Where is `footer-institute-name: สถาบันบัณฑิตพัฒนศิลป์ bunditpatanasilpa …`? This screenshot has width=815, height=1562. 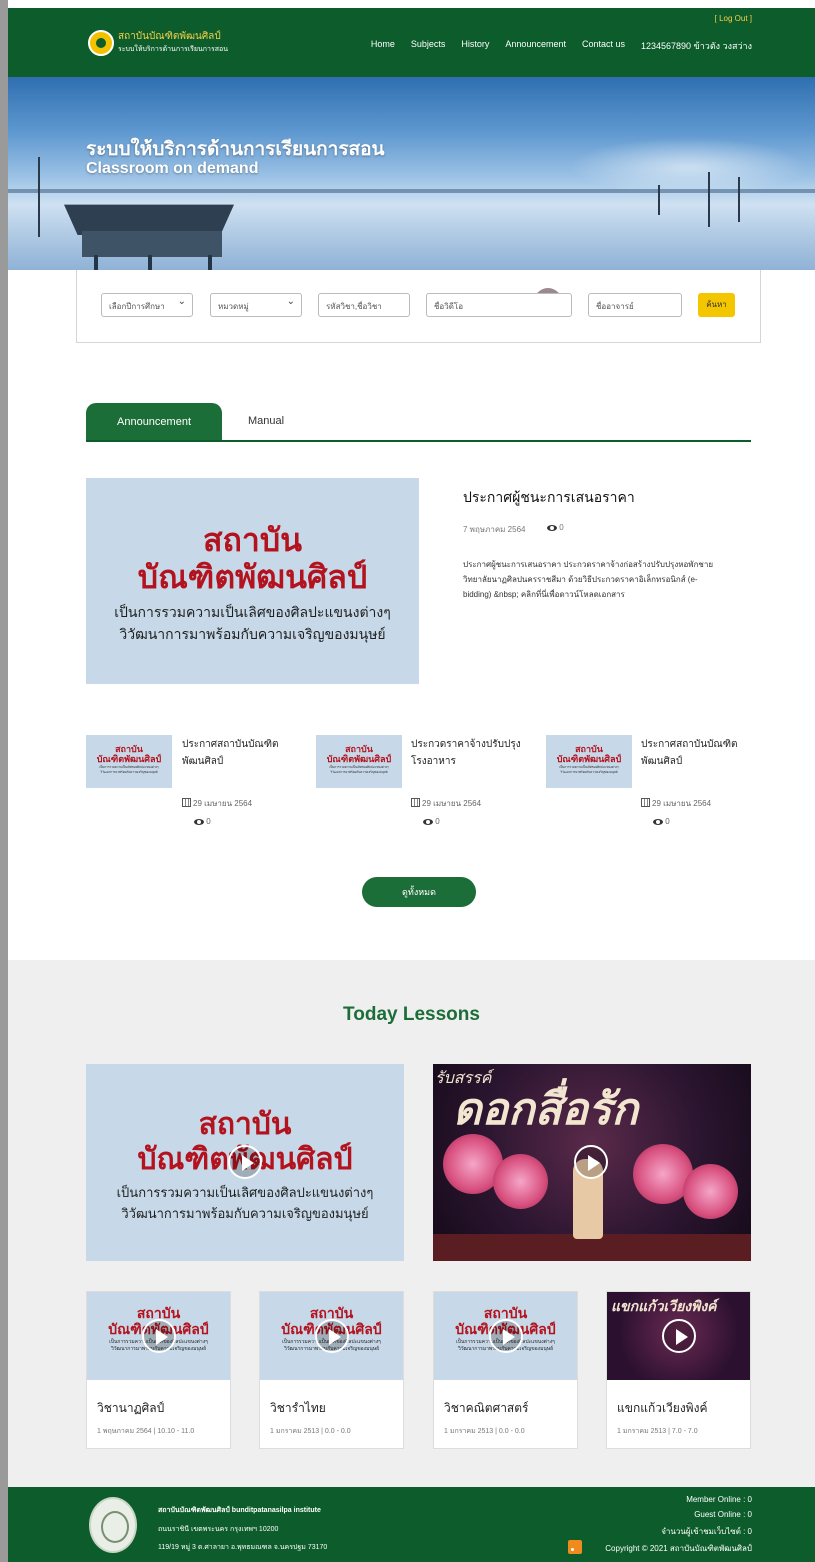 footer-institute-name: สถาบันบัณฑิตพัฒนศิลป์ bunditpatanasilpa … is located at coordinates (239, 1510).